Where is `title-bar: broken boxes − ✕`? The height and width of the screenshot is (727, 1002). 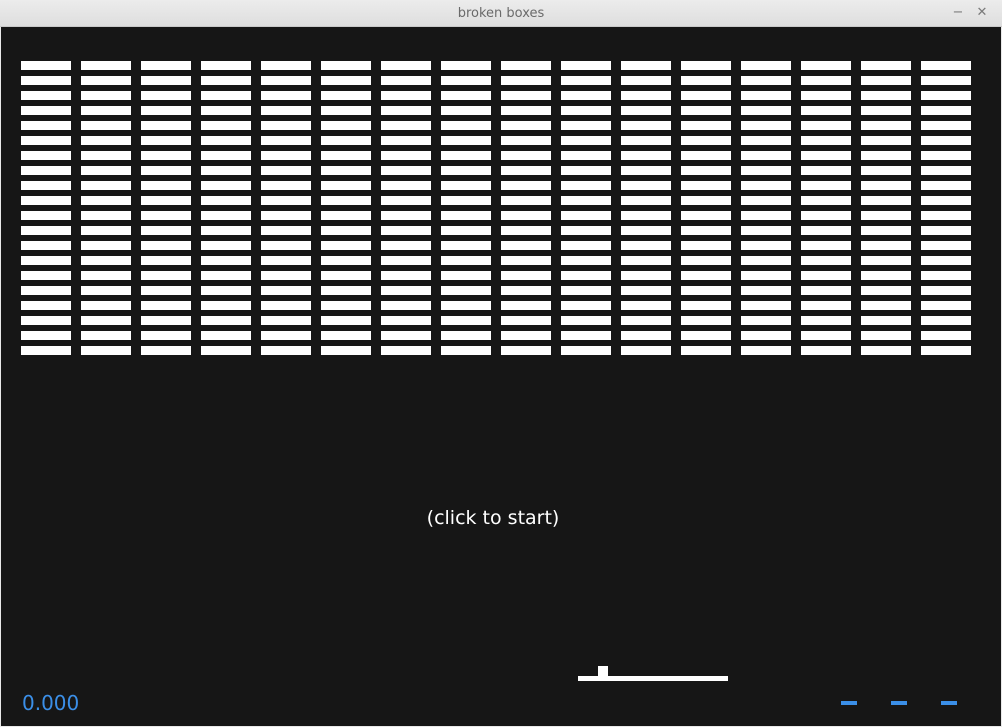
title-bar: broken boxes − ✕ is located at coordinates (501, 13).